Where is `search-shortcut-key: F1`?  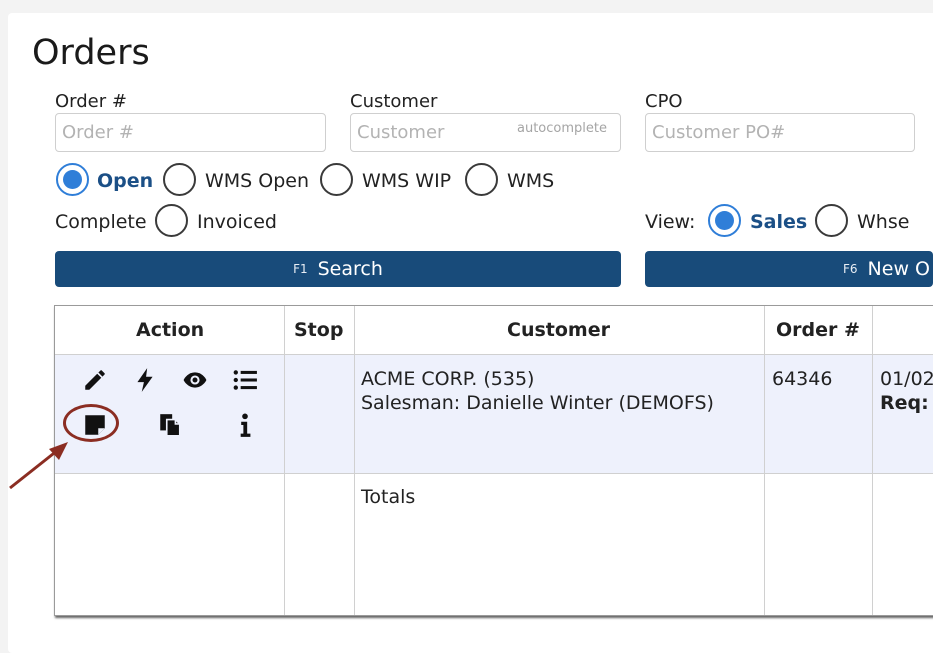
search-shortcut-key: F1 is located at coordinates (300, 269).